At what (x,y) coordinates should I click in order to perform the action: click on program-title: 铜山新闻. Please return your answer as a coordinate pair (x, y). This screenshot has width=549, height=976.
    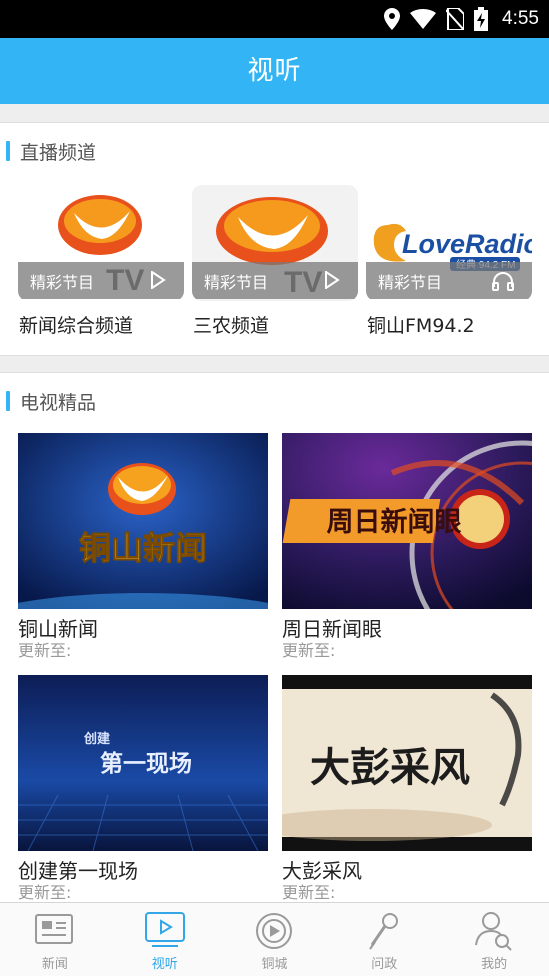
    Looking at the image, I should click on (58, 629).